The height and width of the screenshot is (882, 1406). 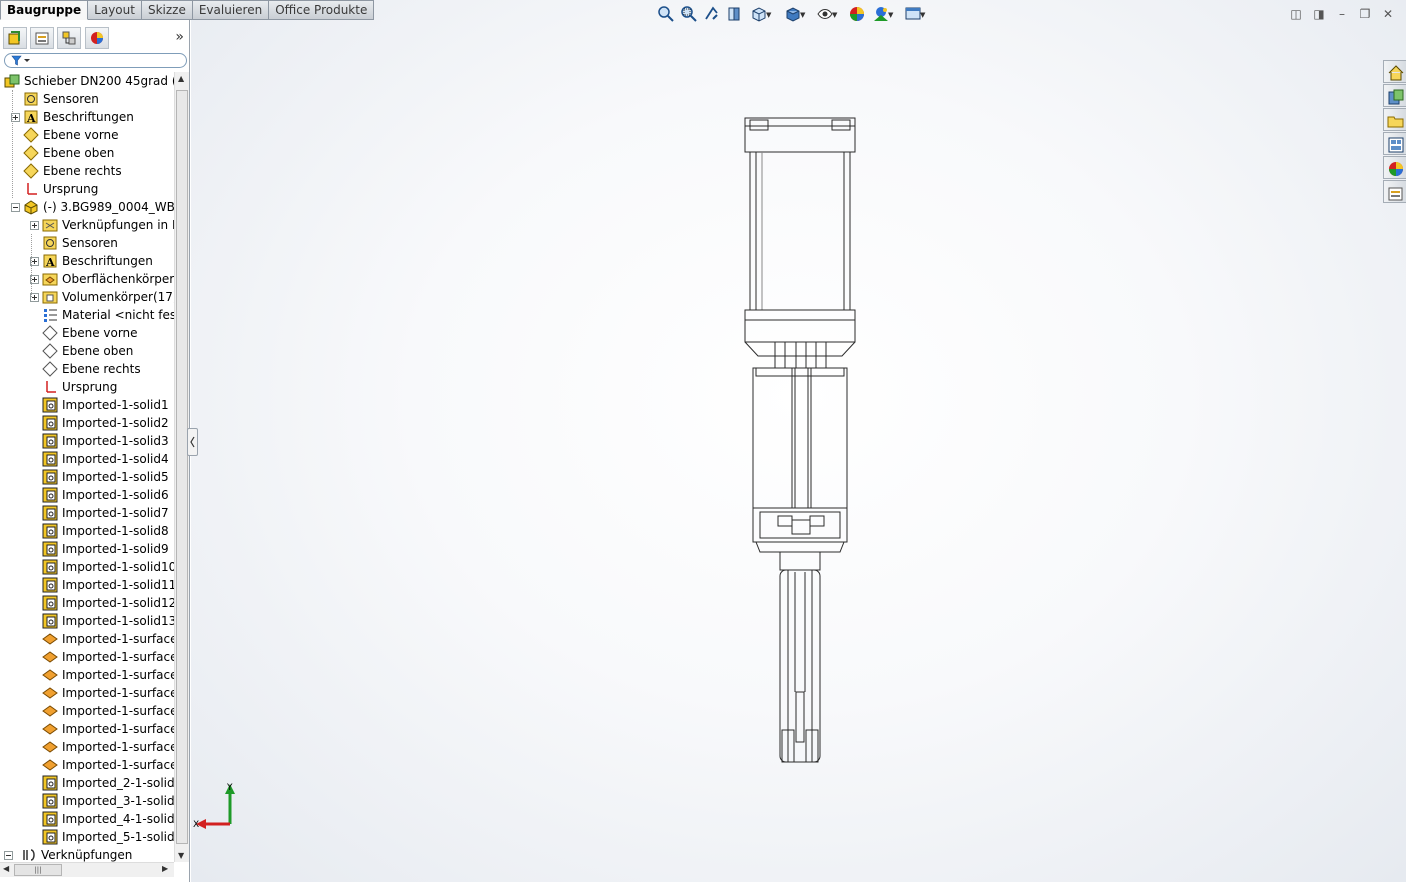 I want to click on tree-item: Imported-1-surface5, so click(x=87, y=711).